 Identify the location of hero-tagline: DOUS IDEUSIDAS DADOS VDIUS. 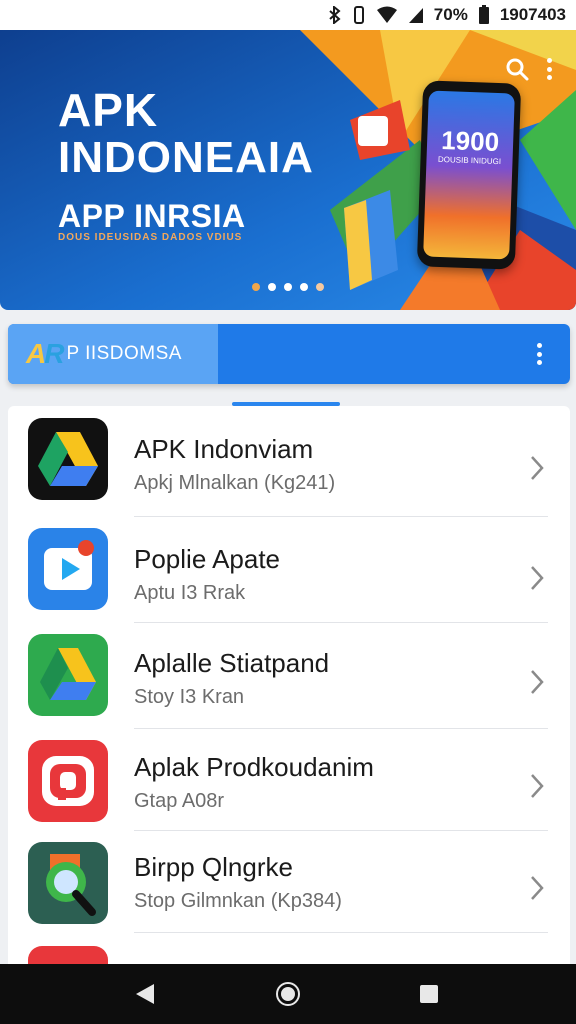
(150, 237).